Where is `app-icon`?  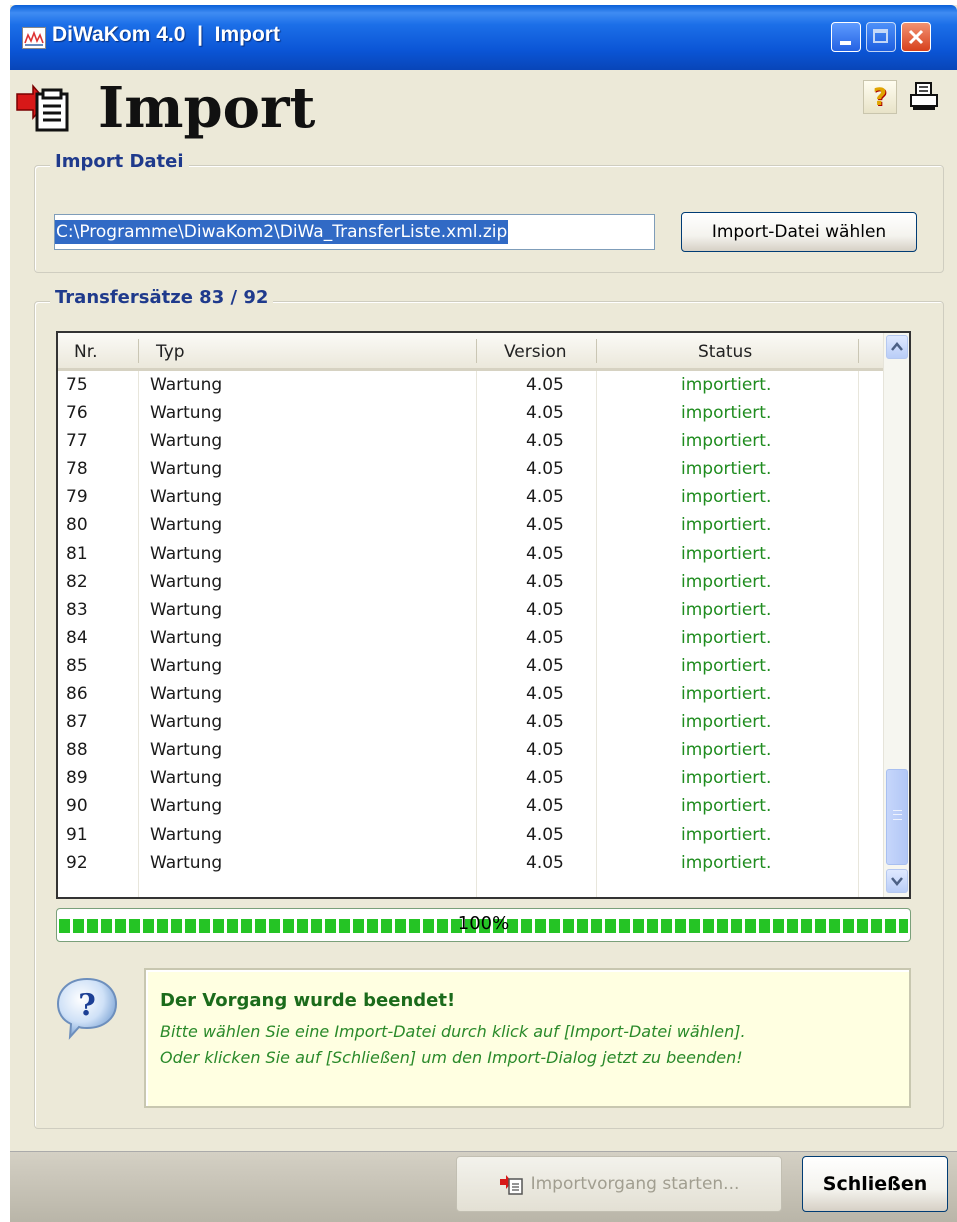 app-icon is located at coordinates (34, 38).